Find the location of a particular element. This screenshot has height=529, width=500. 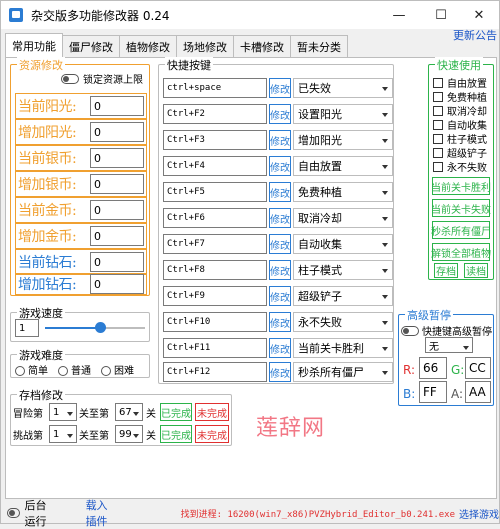

lock-resources-toggle: 锁定资源上限 is located at coordinates (102, 78).